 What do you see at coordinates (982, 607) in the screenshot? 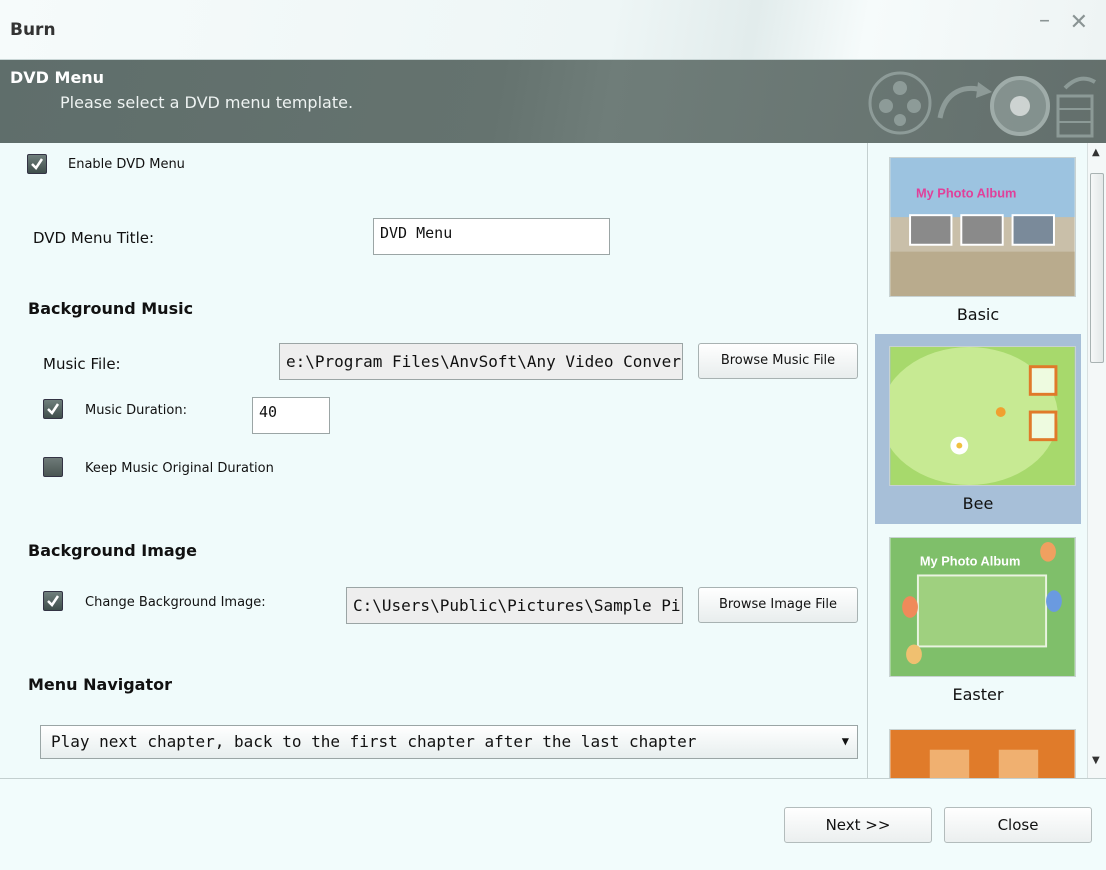
I see `easter-template-thumbnail: My Photo Album` at bounding box center [982, 607].